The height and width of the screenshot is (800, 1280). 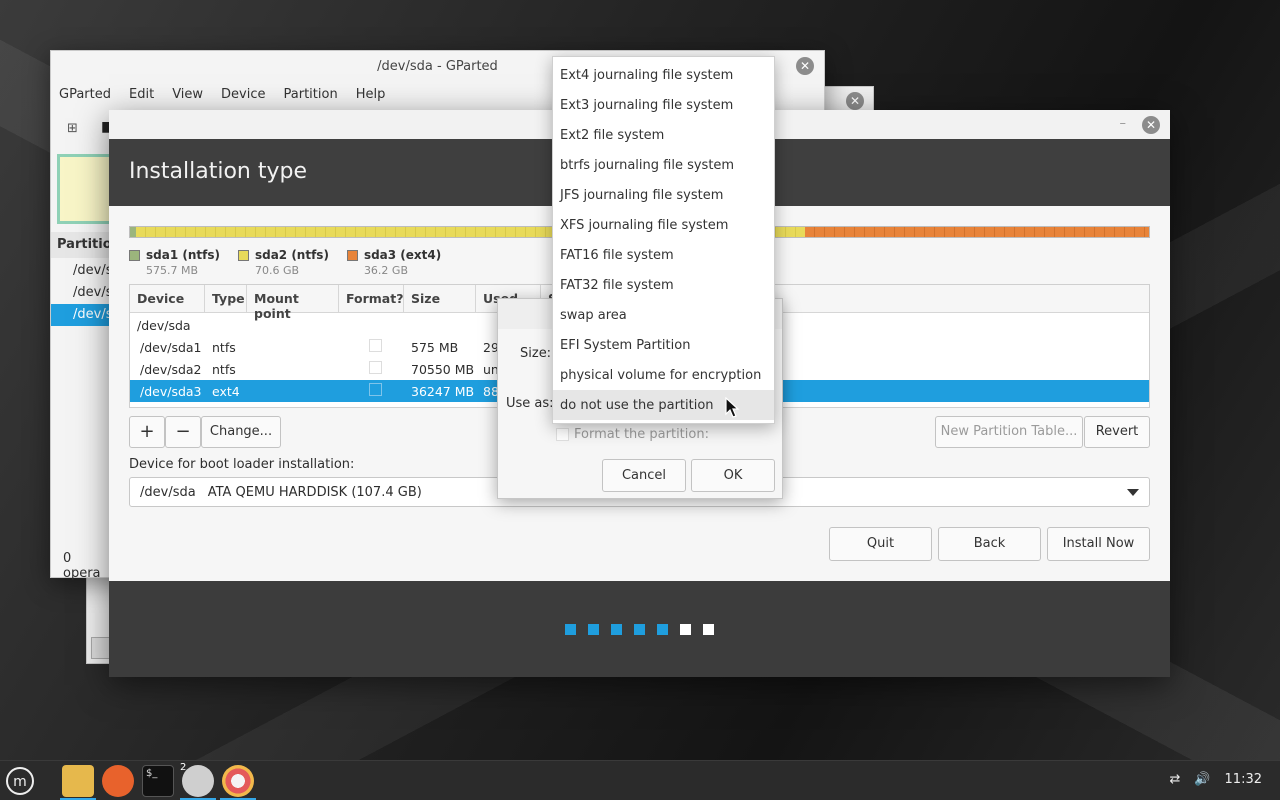 What do you see at coordinates (81, 315) in the screenshot?
I see `partition-row-selected: /dev/s` at bounding box center [81, 315].